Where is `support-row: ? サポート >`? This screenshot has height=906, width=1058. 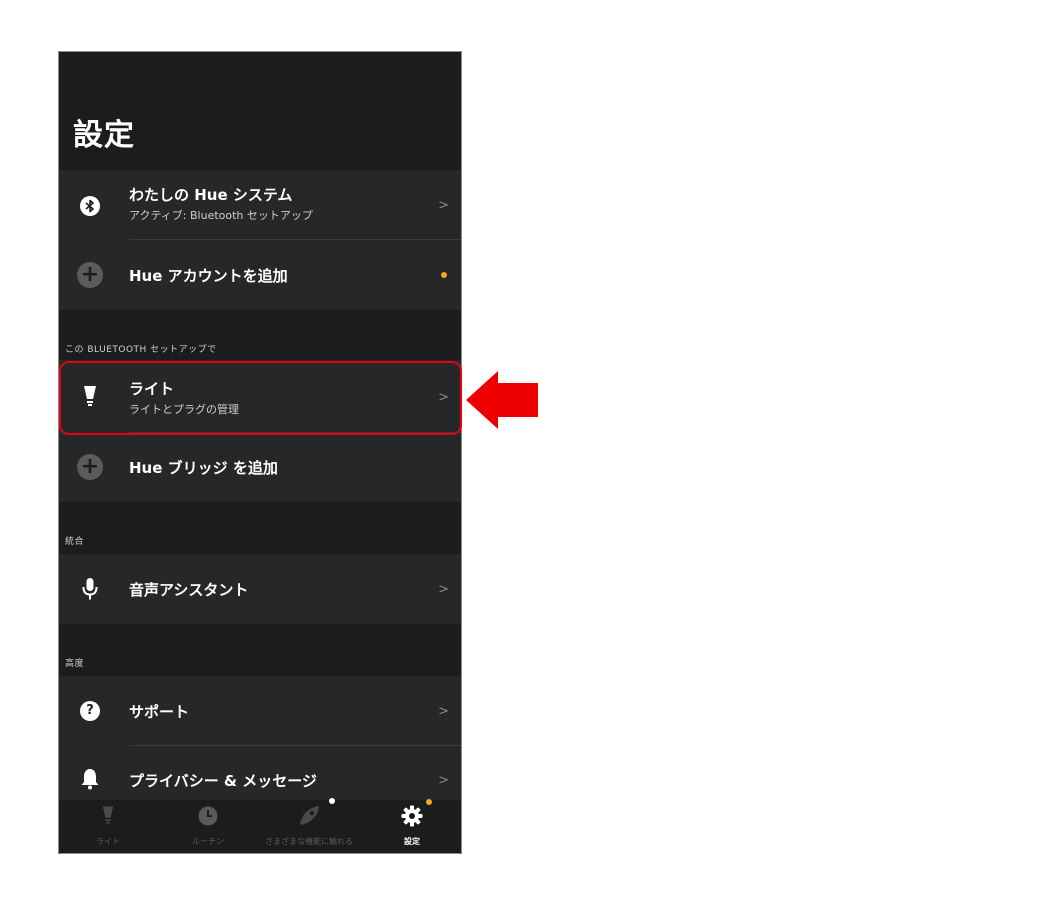
support-row: ? サポート > is located at coordinates (260, 711).